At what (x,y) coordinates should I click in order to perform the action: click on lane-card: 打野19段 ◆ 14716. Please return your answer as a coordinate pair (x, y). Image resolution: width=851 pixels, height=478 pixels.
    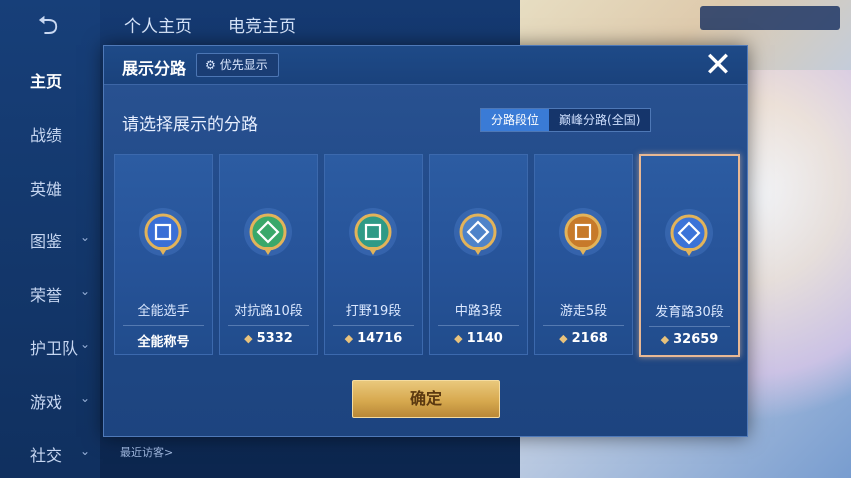
    Looking at the image, I should click on (373, 254).